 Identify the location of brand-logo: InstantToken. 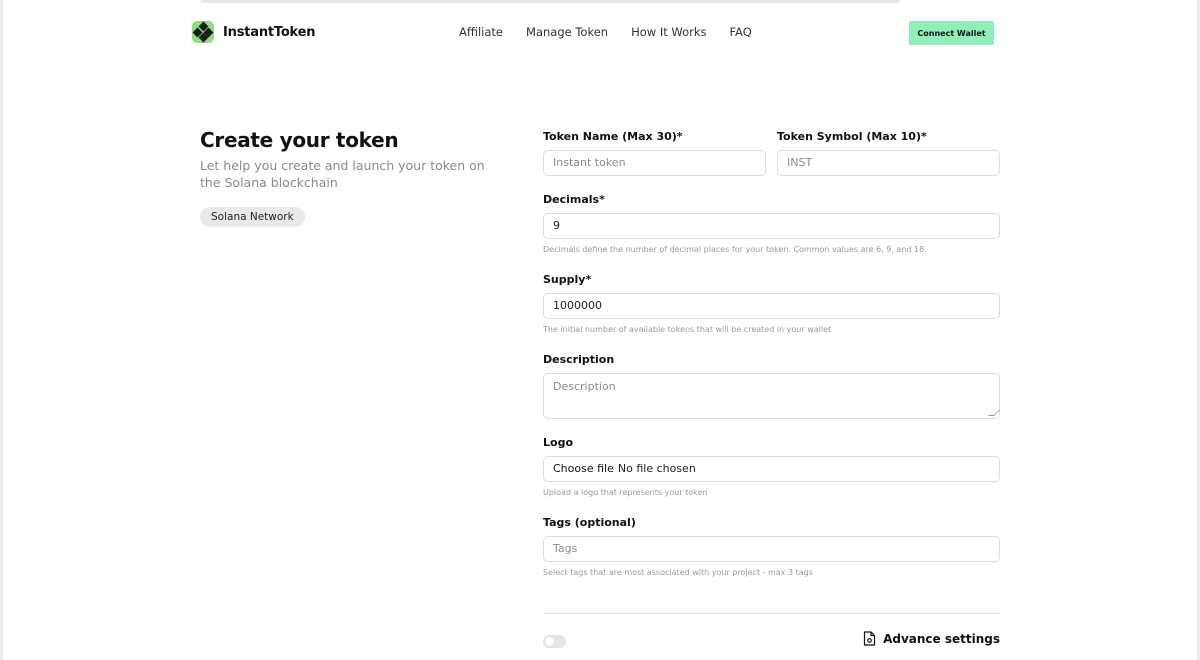
(254, 32).